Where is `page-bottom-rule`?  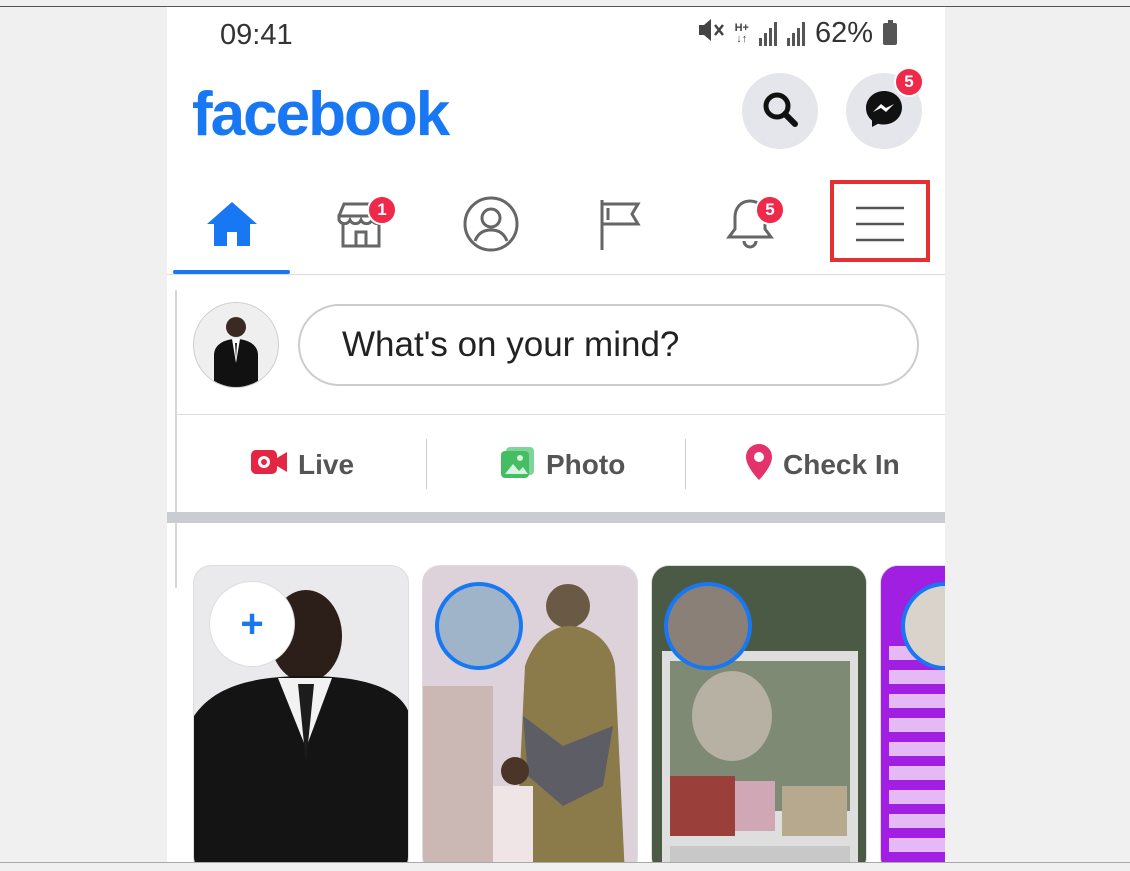
page-bottom-rule is located at coordinates (565, 862).